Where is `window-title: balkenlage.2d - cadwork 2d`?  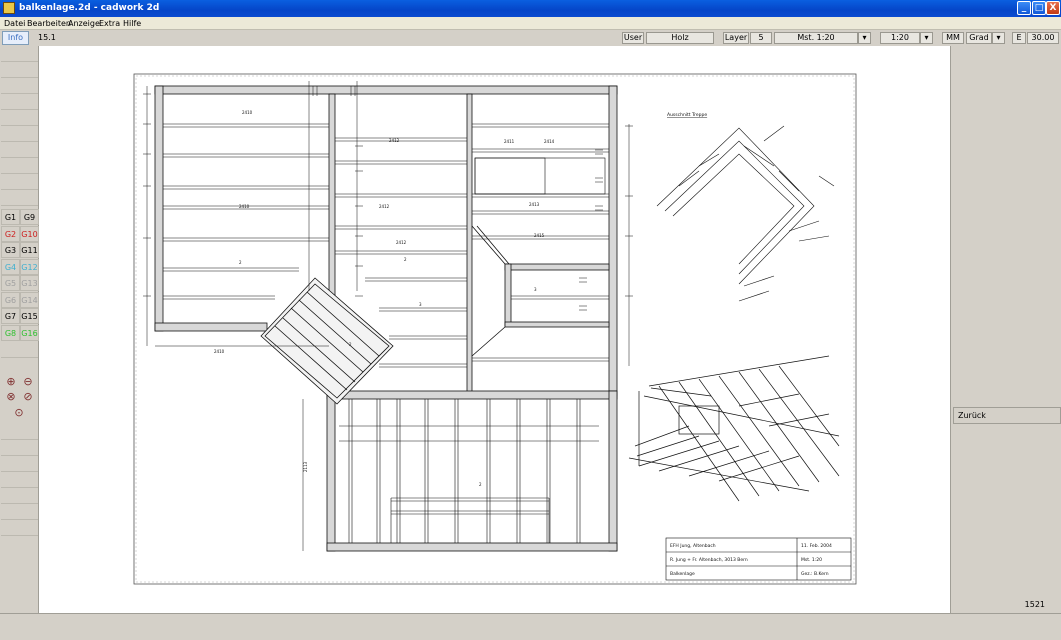 window-title: balkenlage.2d - cadwork 2d is located at coordinates (89, 8).